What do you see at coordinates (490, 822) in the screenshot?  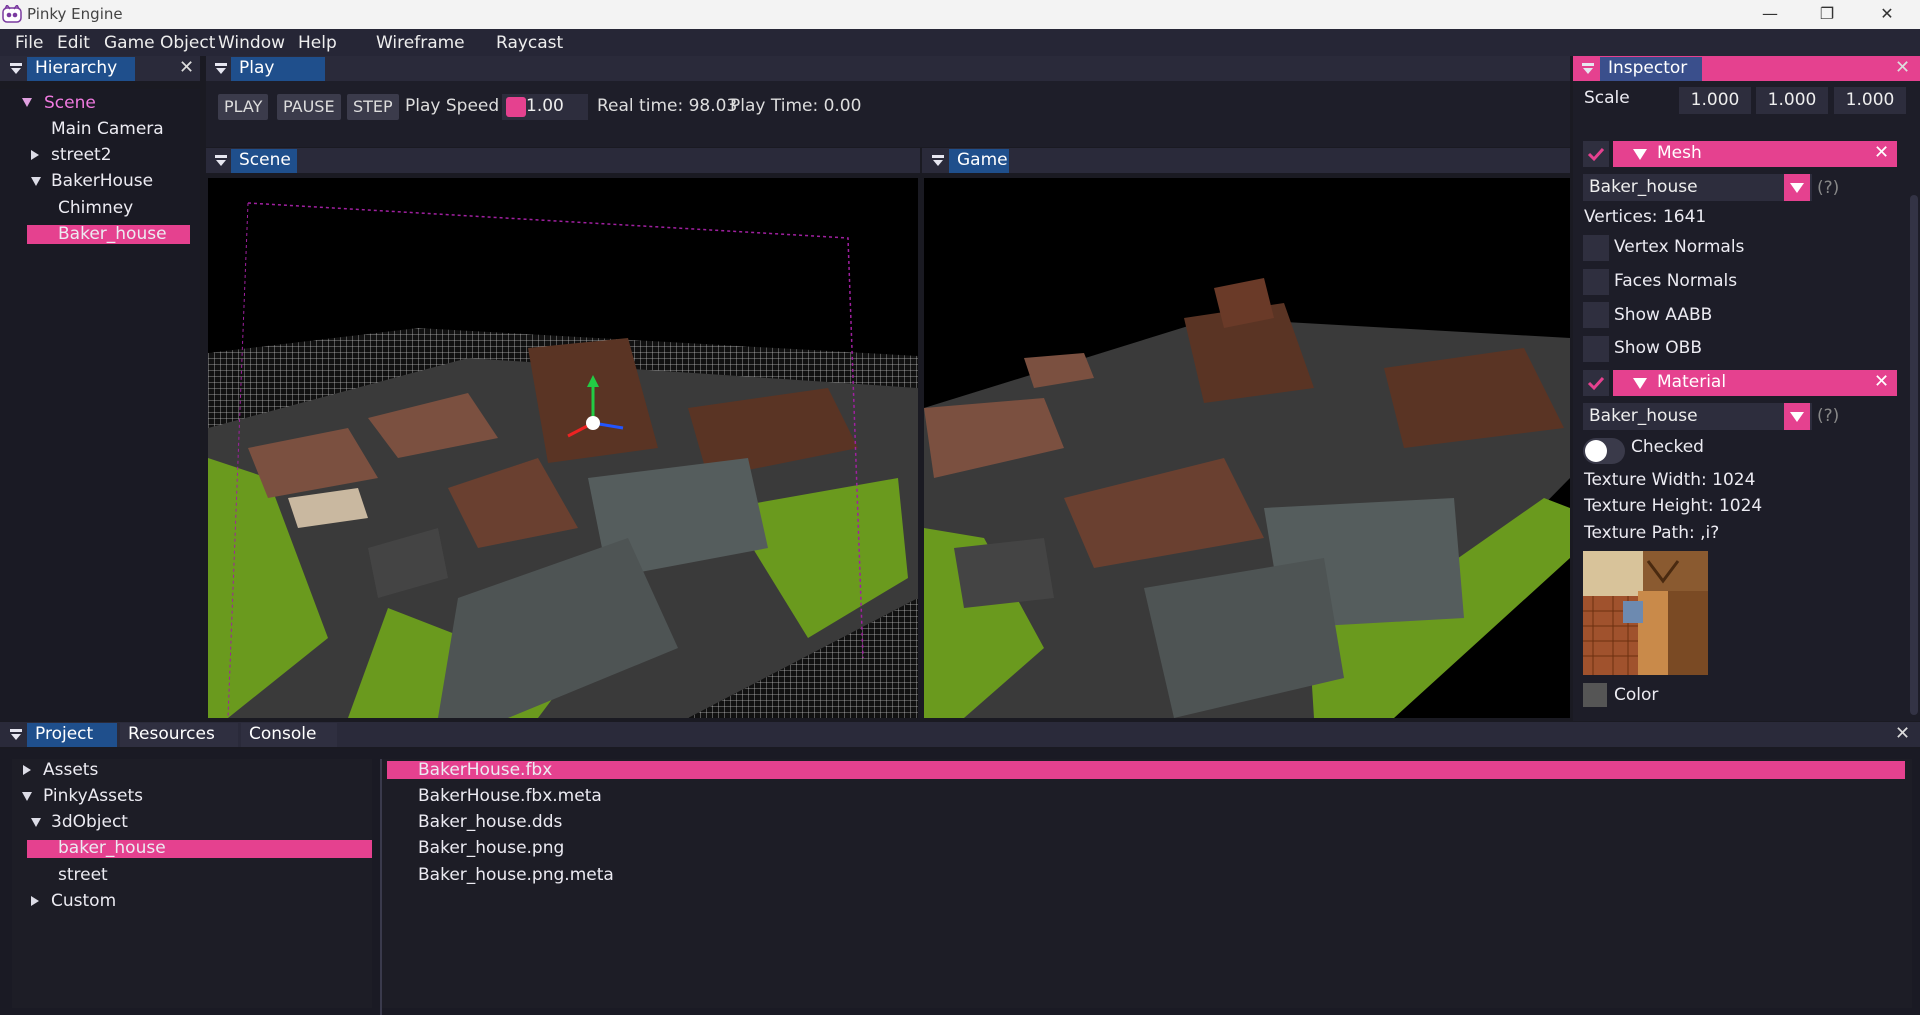 I see `file-item: Baker_house.dds` at bounding box center [490, 822].